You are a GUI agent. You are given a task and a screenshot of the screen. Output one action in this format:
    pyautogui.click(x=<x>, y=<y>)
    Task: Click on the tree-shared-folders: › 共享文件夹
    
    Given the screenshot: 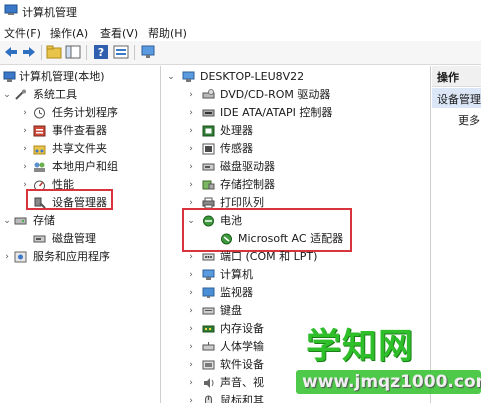 What is the action you would take?
    pyautogui.click(x=80, y=149)
    